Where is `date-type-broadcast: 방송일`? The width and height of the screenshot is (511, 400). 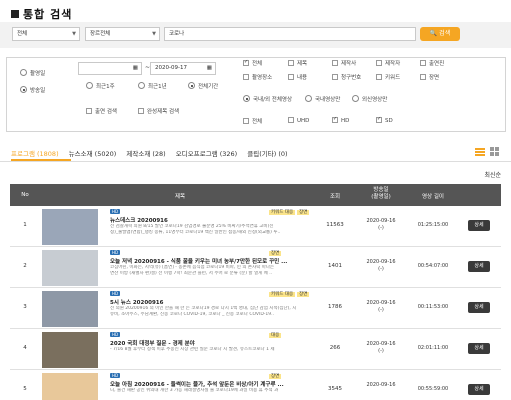 date-type-broadcast: 방송일 is located at coordinates (32, 90).